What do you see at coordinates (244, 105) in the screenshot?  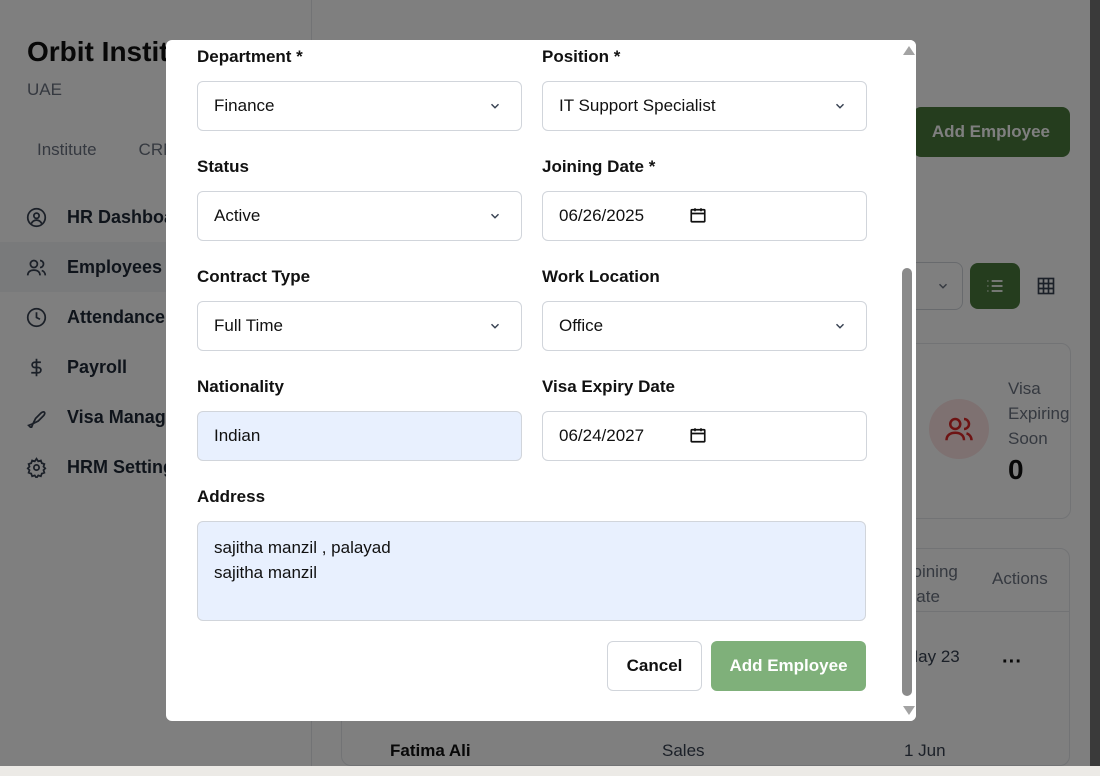 I see `department-value: Finance` at bounding box center [244, 105].